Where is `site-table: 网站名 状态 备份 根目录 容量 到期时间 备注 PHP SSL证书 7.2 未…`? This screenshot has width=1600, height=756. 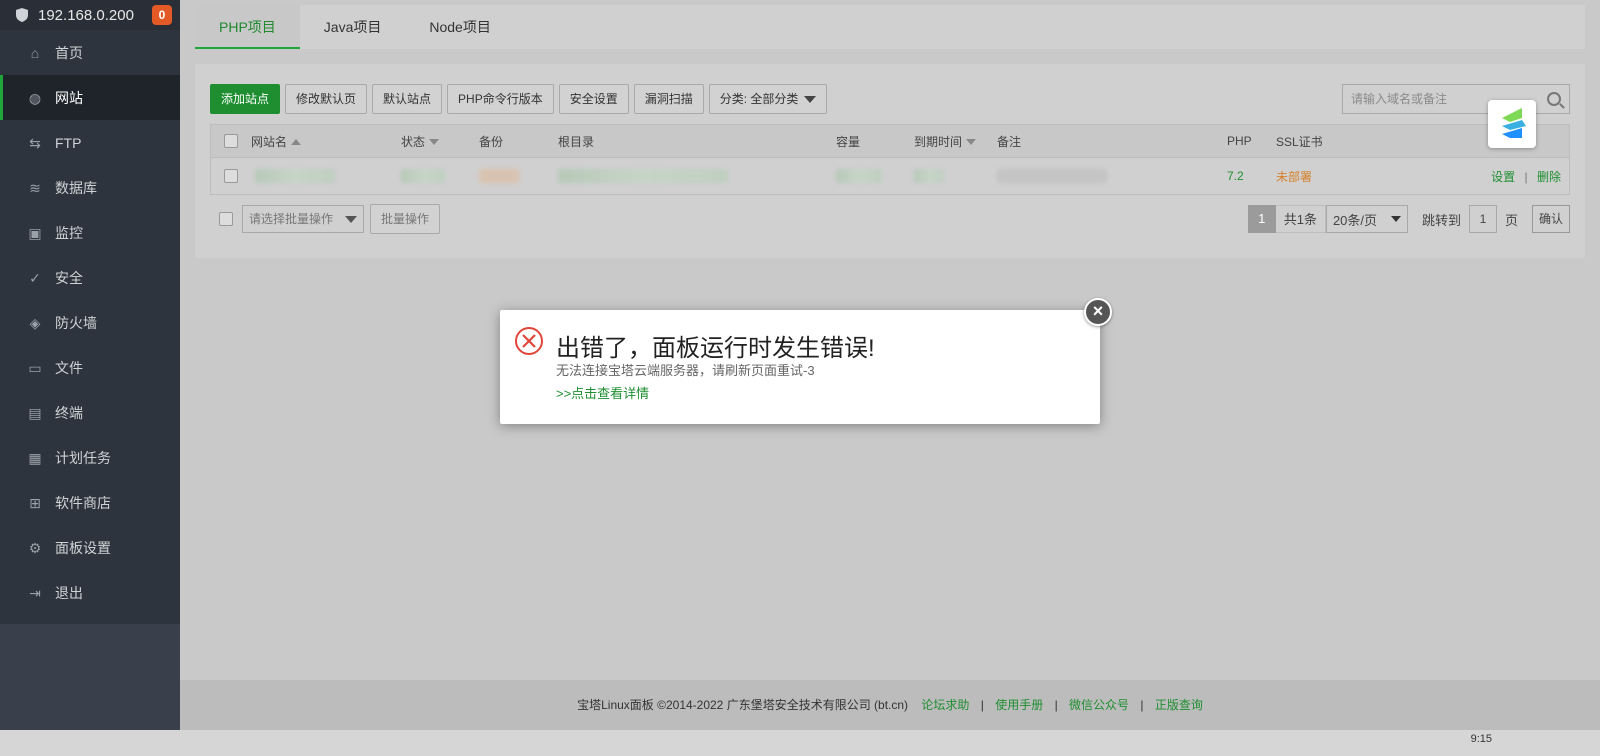
site-table: 网站名 状态 备份 根目录 容量 到期时间 备注 PHP SSL证书 7.2 未… is located at coordinates (890, 159).